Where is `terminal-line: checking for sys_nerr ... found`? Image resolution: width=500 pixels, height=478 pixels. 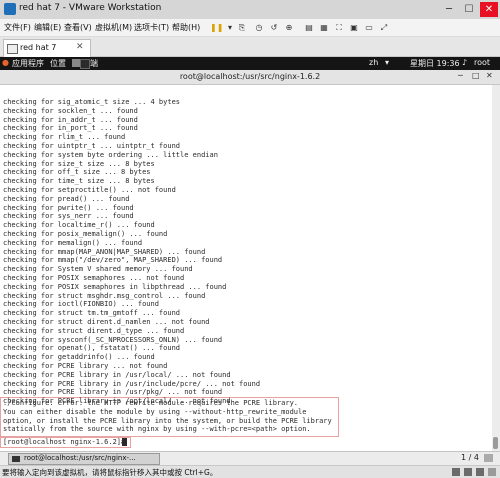
terminal-line: checking for sys_nerr ... found is located at coordinates (68, 216).